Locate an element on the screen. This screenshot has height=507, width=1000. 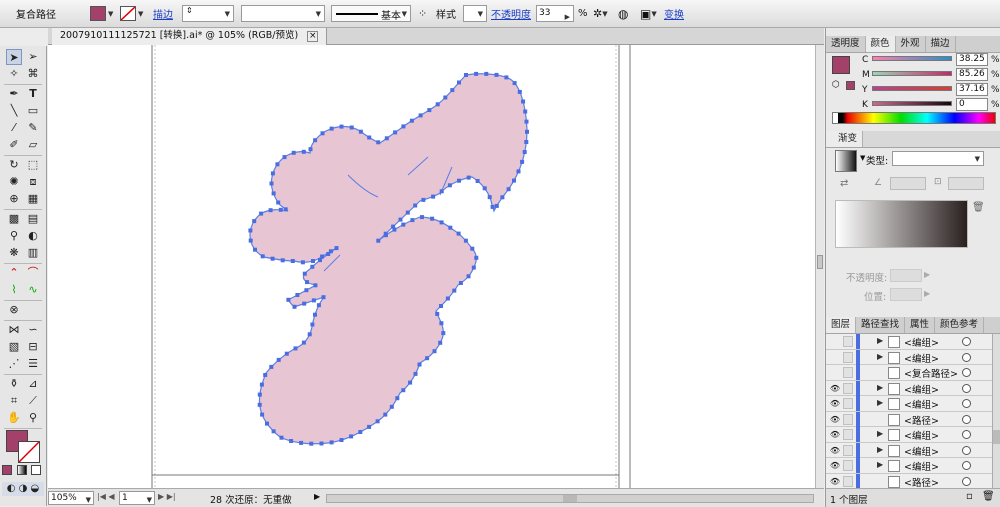
delete-stop-icon: 🗑 is located at coordinates (978, 207).